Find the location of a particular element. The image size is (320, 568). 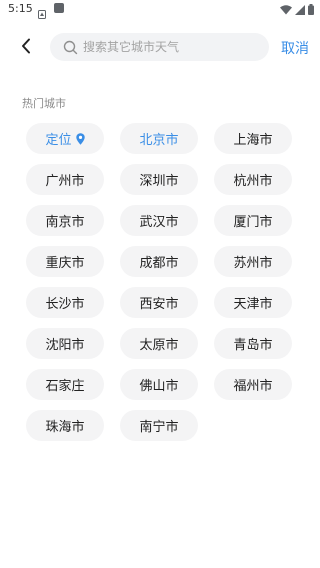

back-button is located at coordinates (26, 48).